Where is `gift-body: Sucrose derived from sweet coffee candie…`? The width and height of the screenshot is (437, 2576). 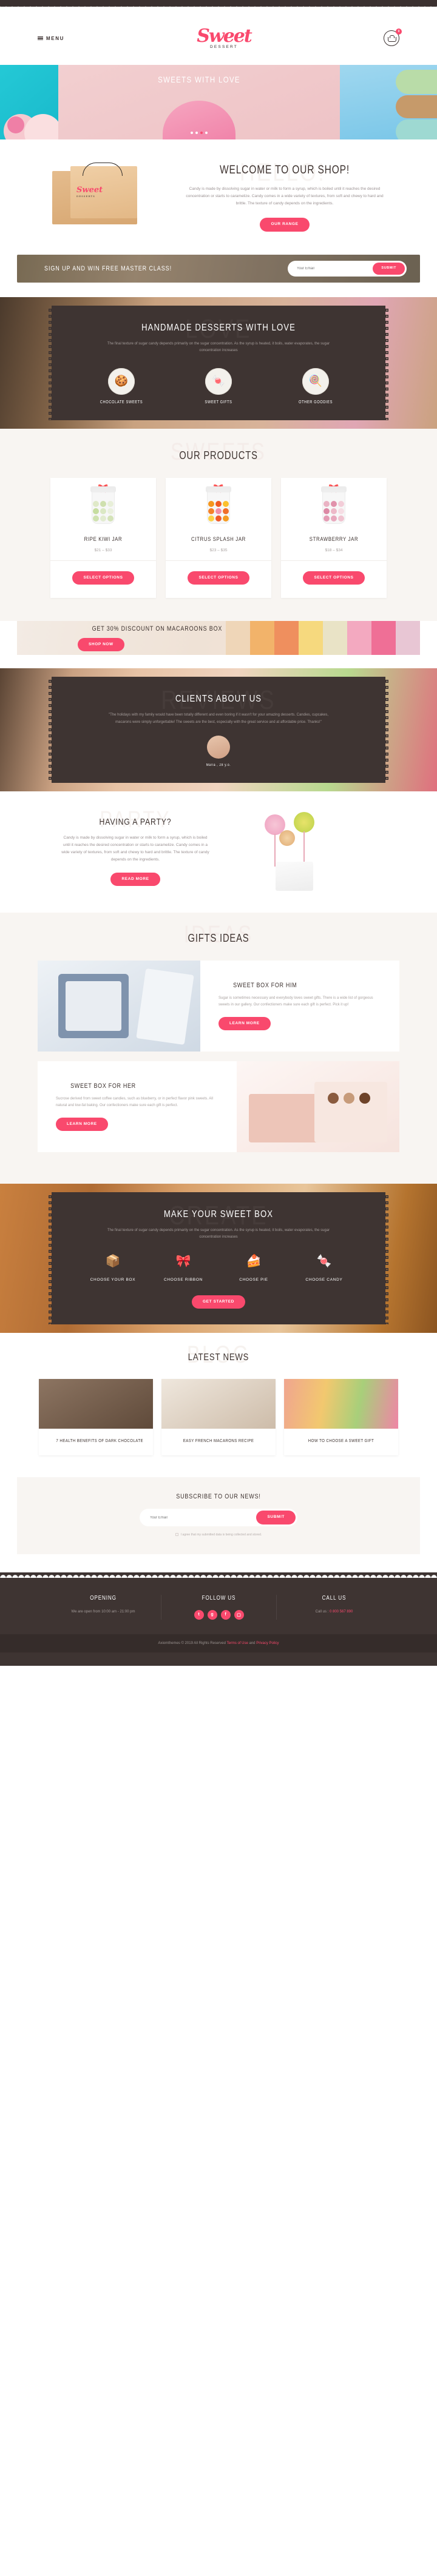 gift-body: Sucrose derived from sweet coffee candie… is located at coordinates (134, 1102).